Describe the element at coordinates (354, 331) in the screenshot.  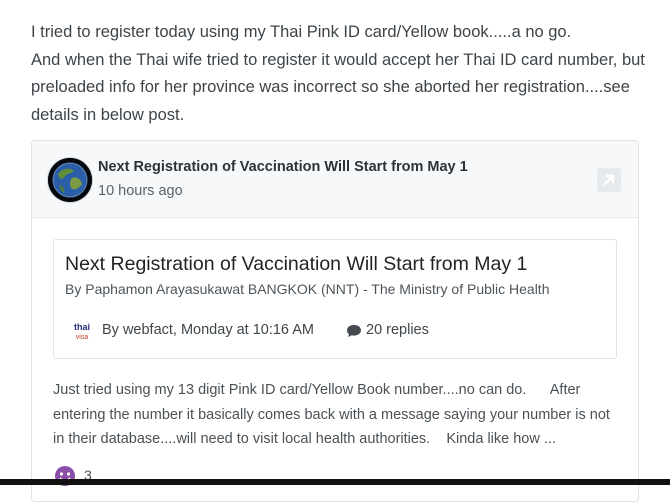
I see `comment-bubble-icon` at that location.